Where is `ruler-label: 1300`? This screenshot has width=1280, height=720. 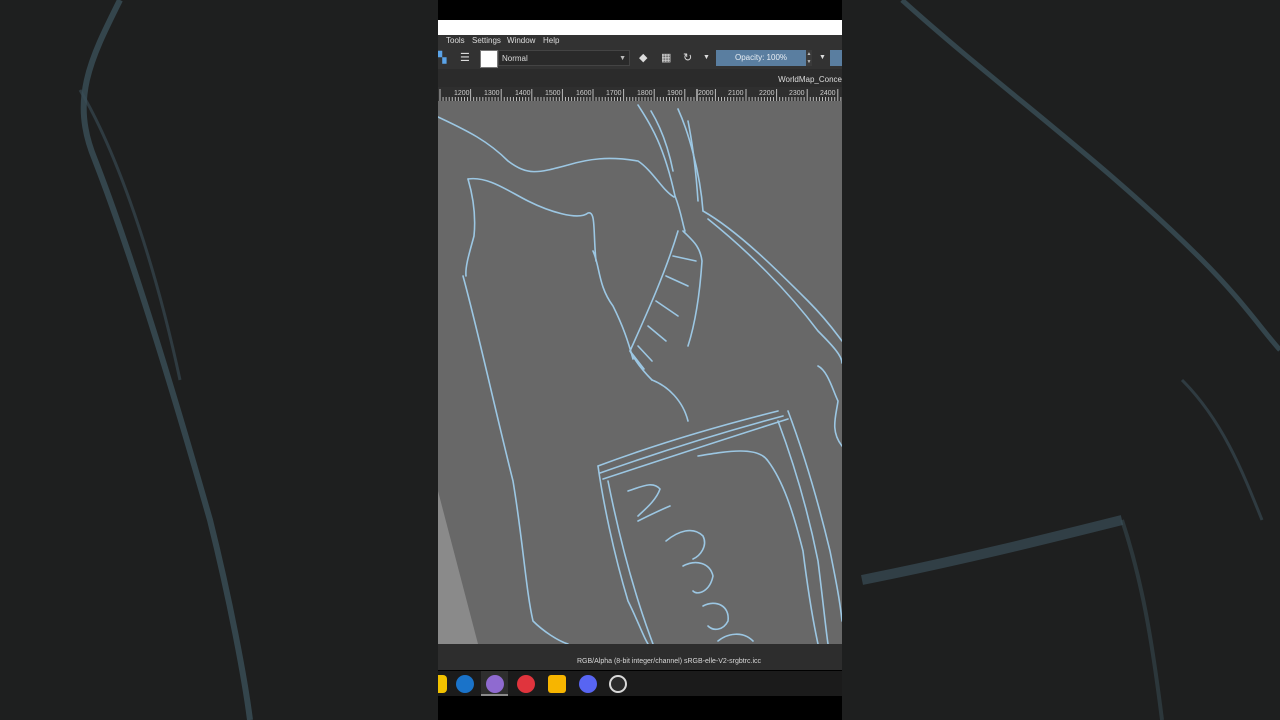 ruler-label: 1300 is located at coordinates (492, 93).